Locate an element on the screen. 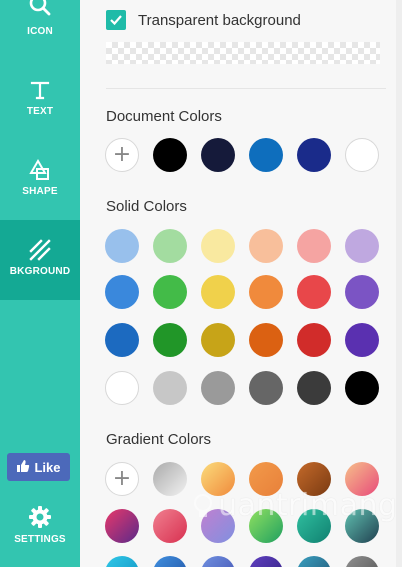 Image resolution: width=402 pixels, height=567 pixels. add-gradient-button: + is located at coordinates (122, 479).